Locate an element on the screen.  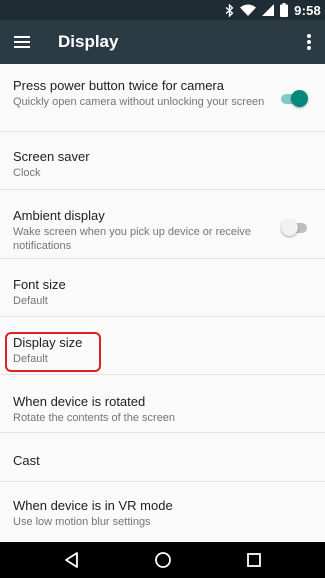
back-icon is located at coordinates (71, 560).